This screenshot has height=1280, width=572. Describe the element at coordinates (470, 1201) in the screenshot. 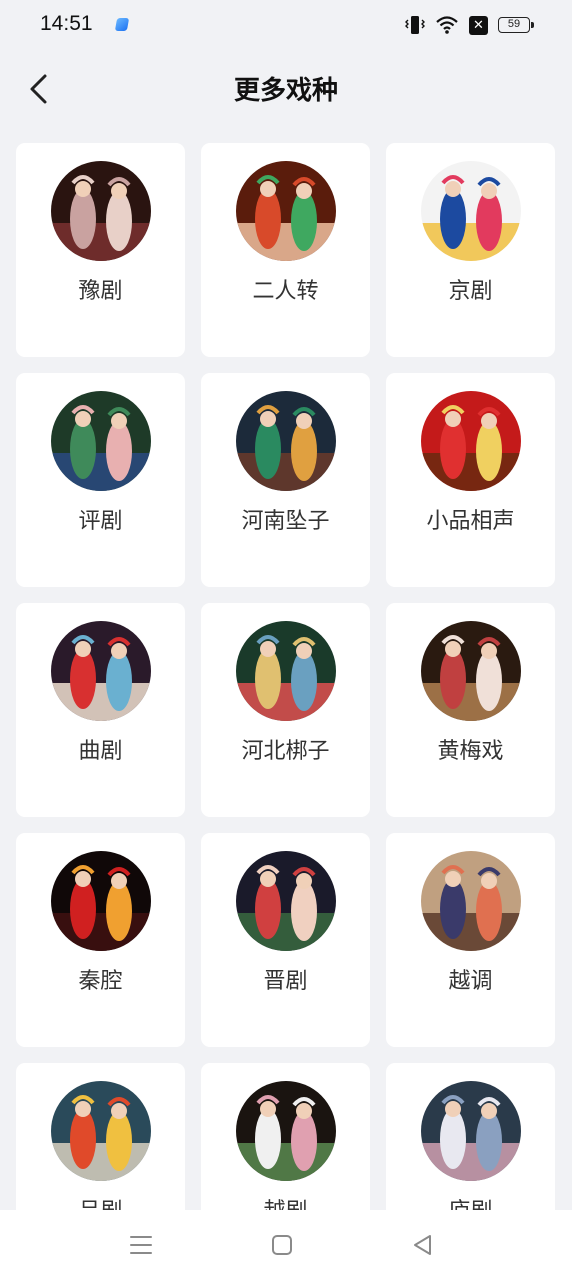

I see `genre-label: 庐剧` at that location.